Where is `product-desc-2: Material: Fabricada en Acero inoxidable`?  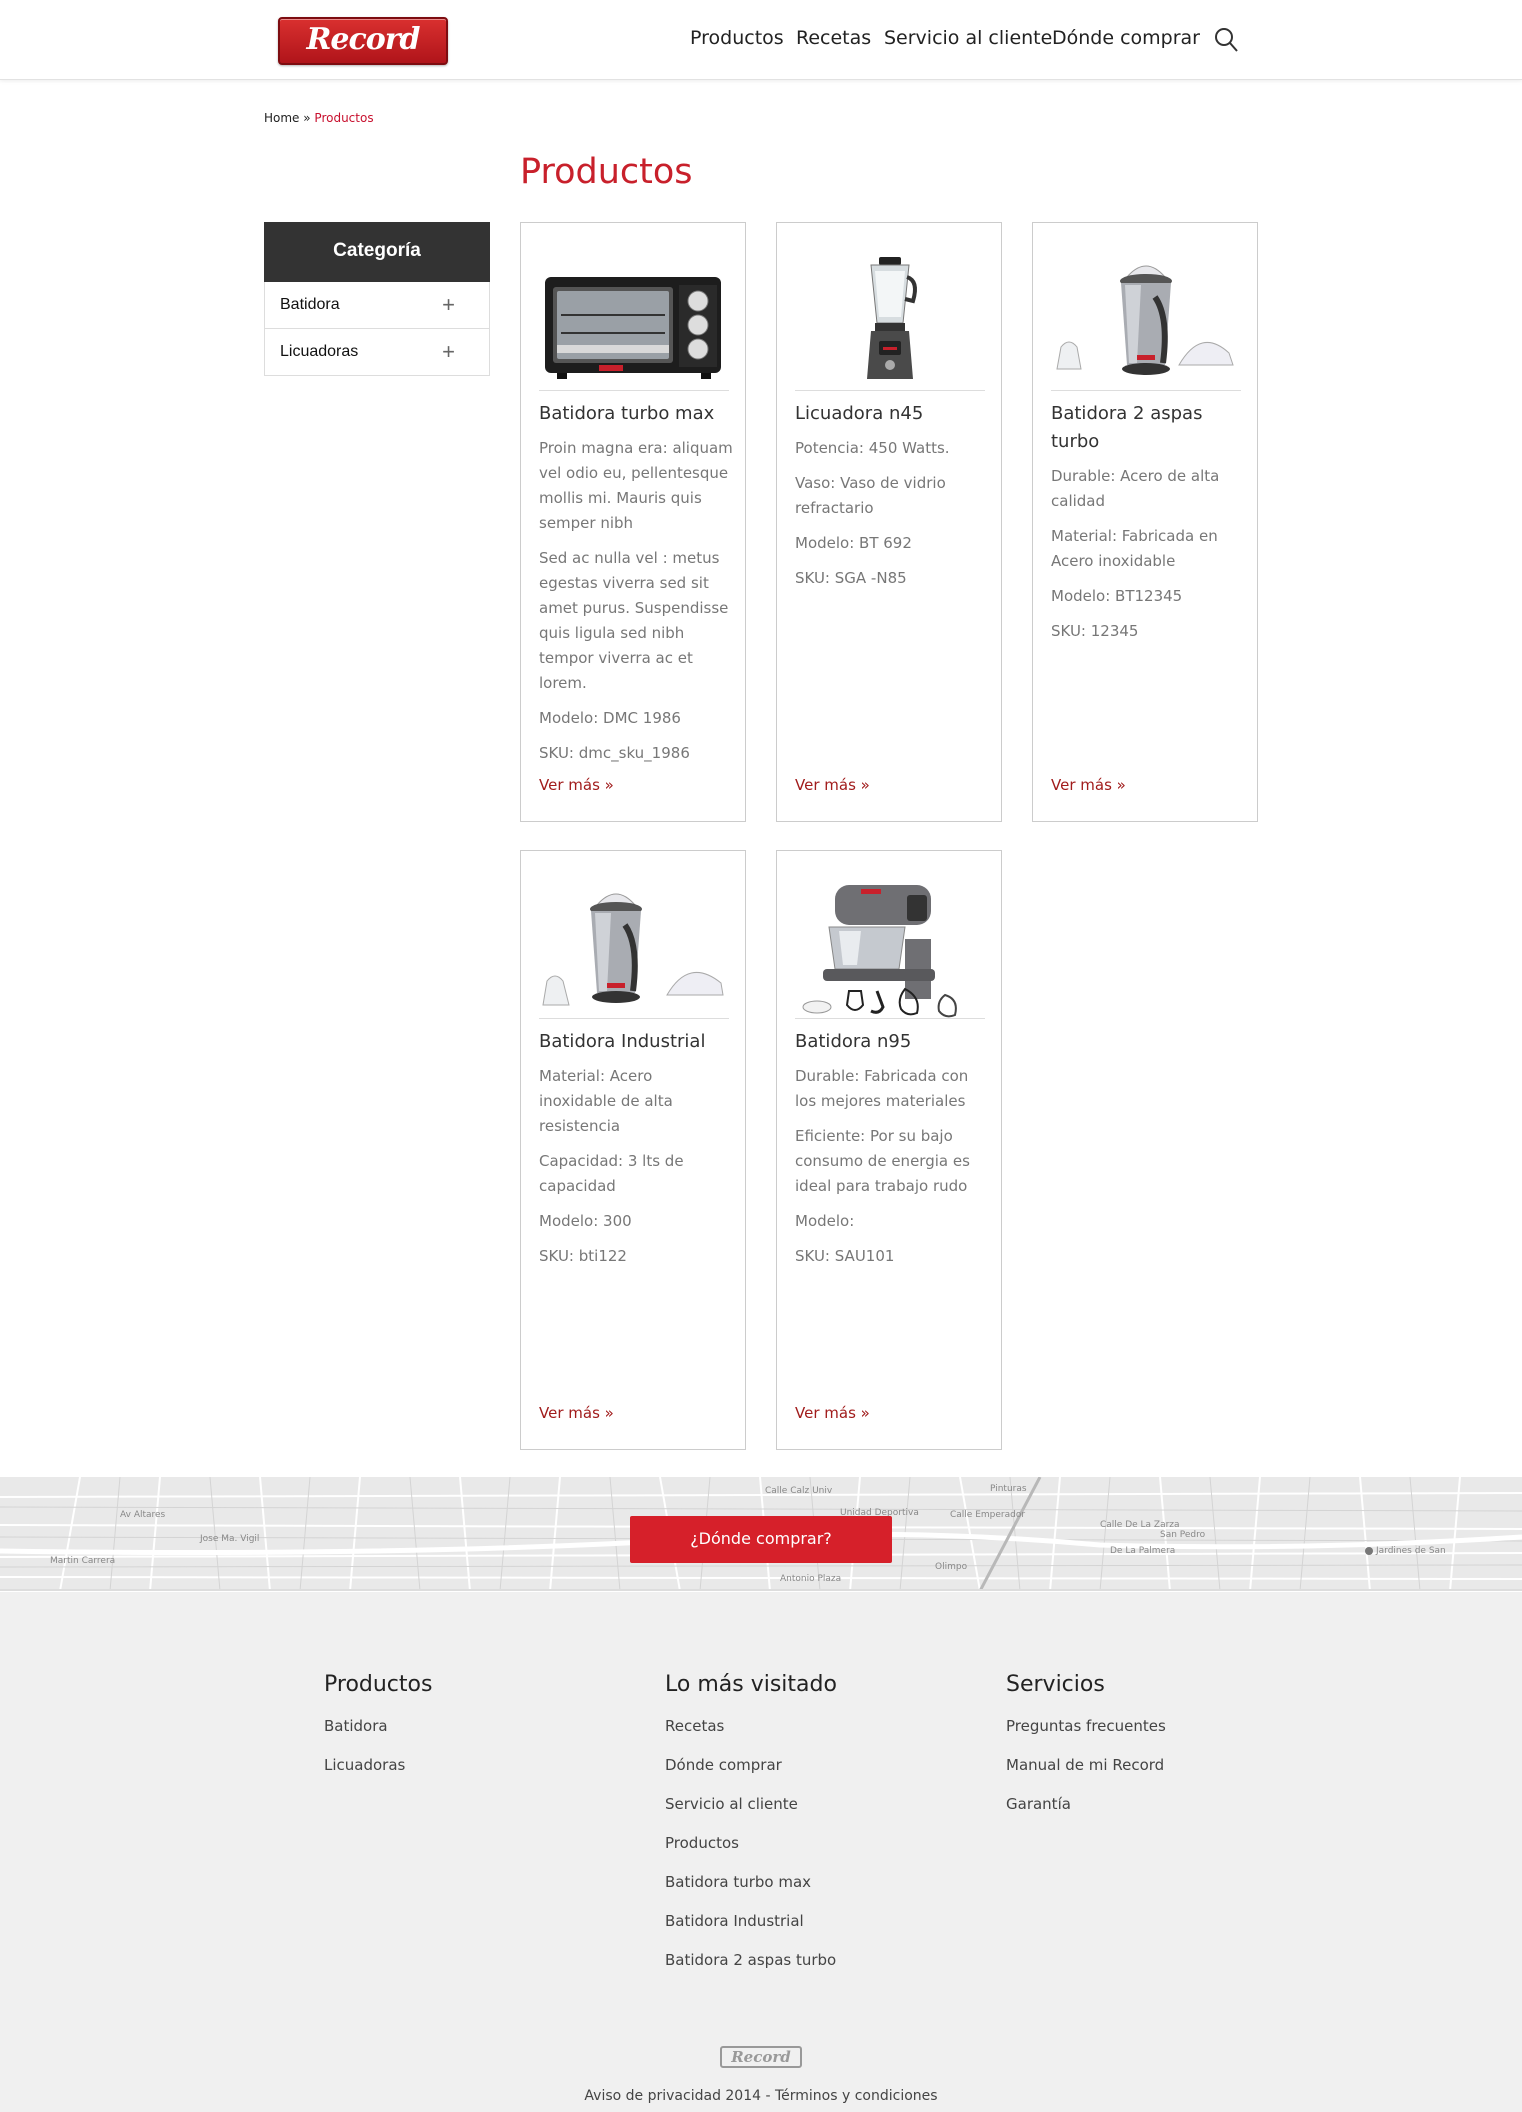
product-desc-2: Material: Fabricada en Acero inoxidable is located at coordinates (1134, 548).